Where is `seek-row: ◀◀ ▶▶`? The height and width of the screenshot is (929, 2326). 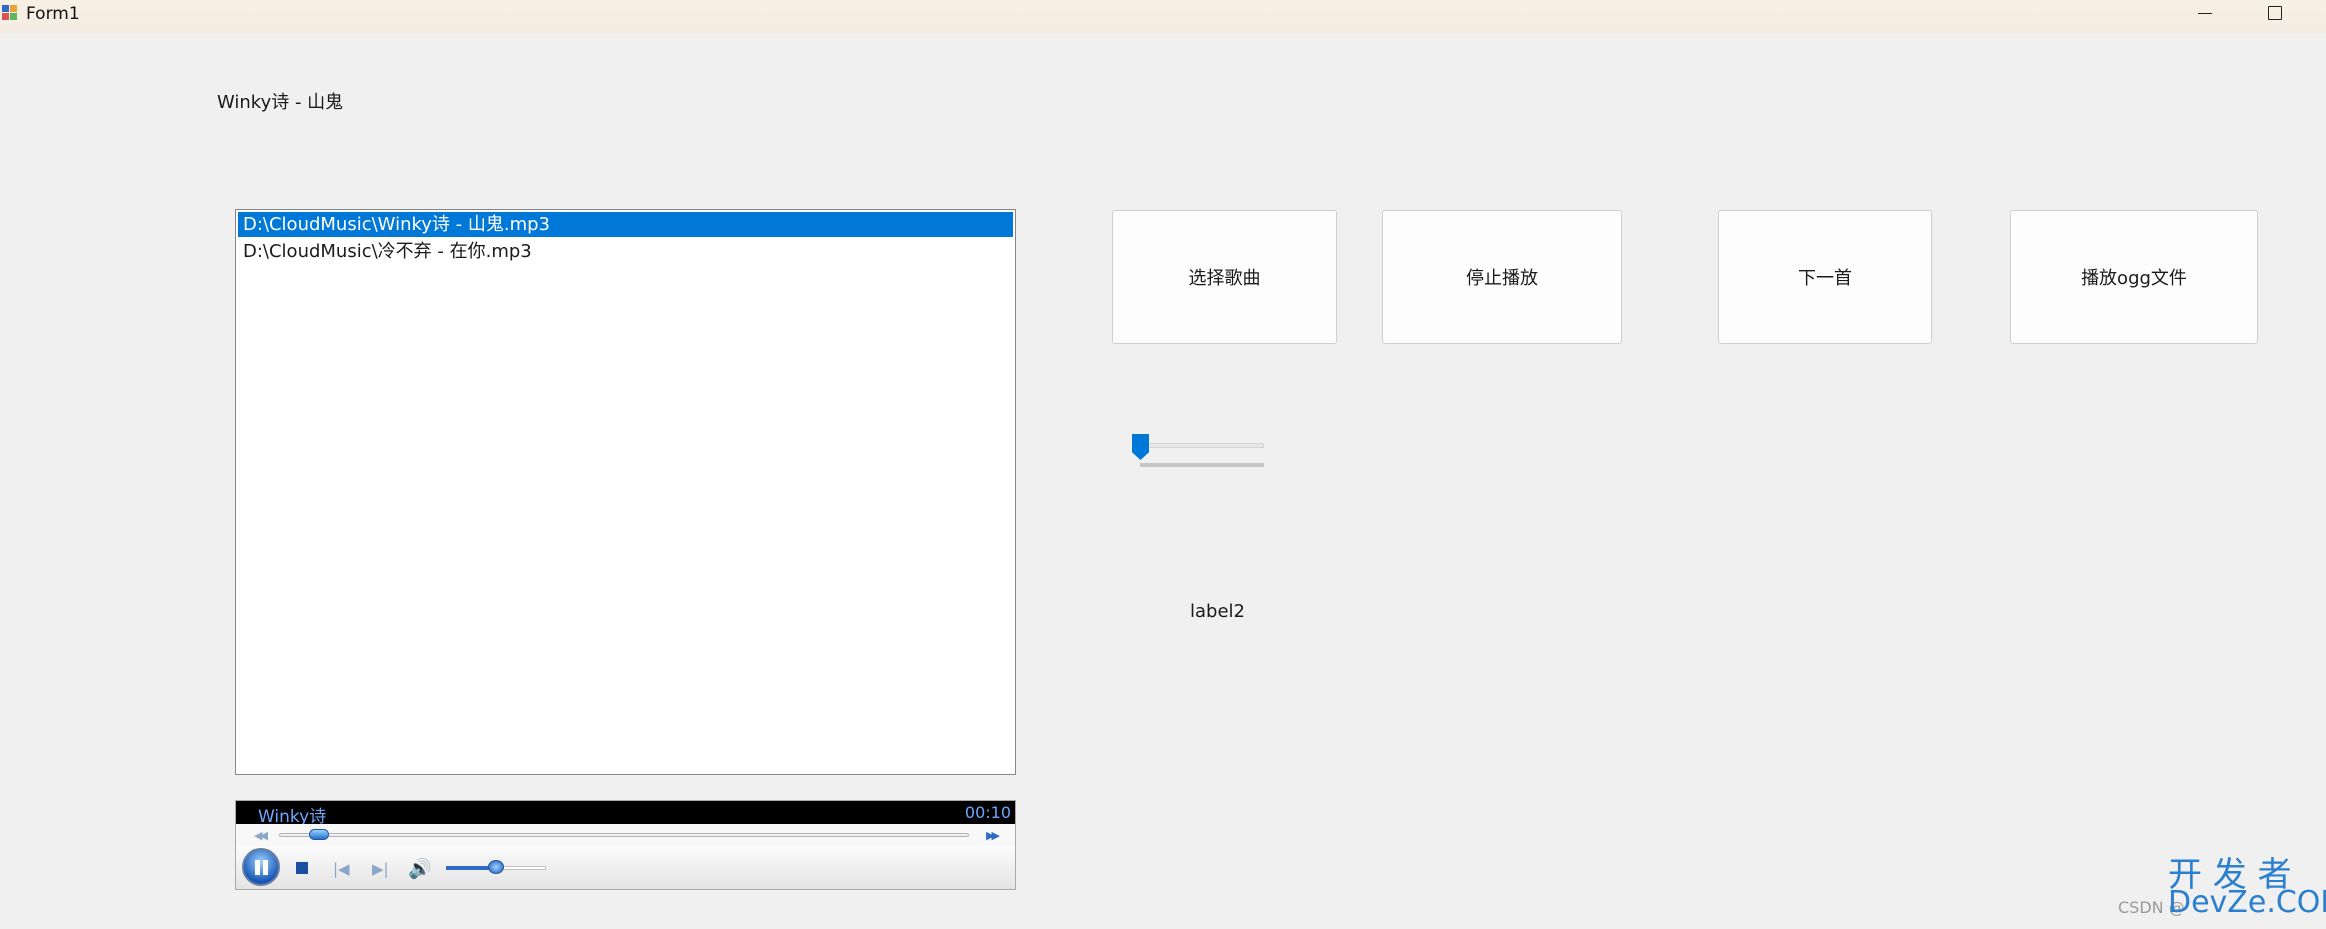
seek-row: ◀◀ ▶▶ is located at coordinates (625, 835).